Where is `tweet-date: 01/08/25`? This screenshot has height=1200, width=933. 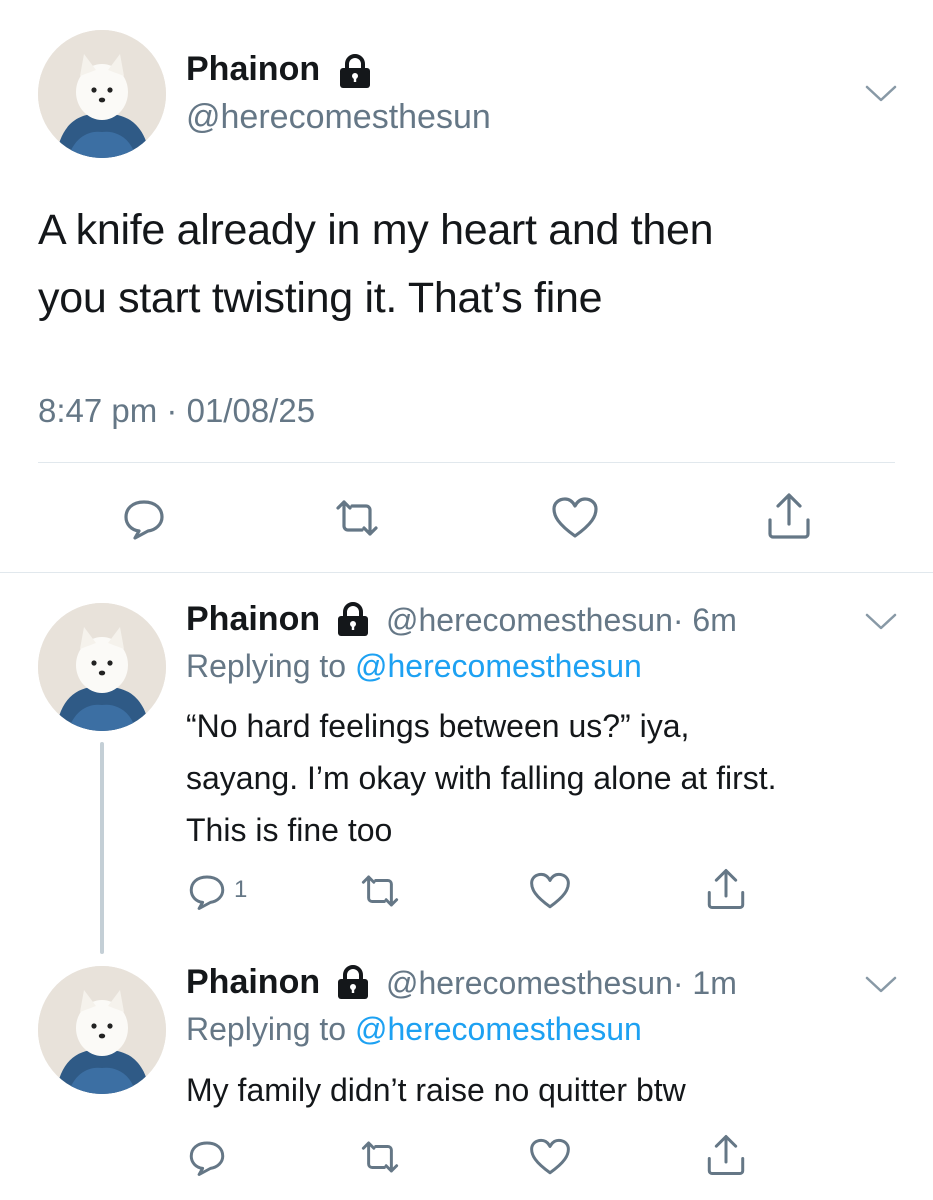 tweet-date: 01/08/25 is located at coordinates (251, 410).